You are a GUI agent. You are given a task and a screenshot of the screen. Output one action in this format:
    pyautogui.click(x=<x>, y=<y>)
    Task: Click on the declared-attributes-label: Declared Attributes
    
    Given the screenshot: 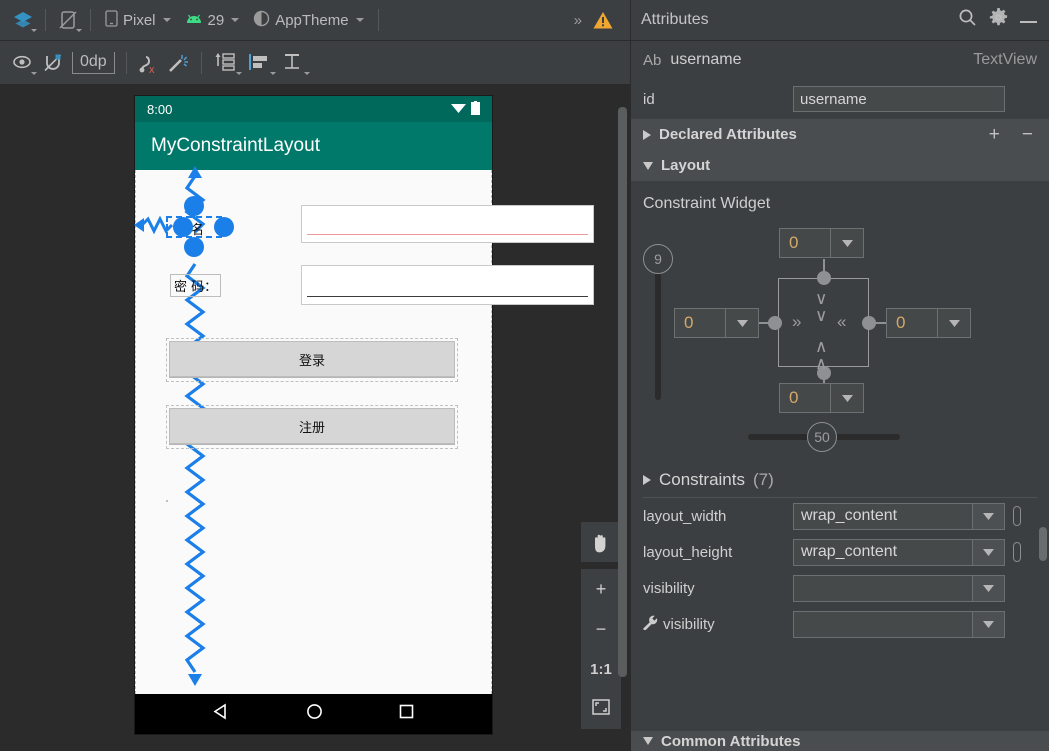 What is the action you would take?
    pyautogui.click(x=728, y=134)
    